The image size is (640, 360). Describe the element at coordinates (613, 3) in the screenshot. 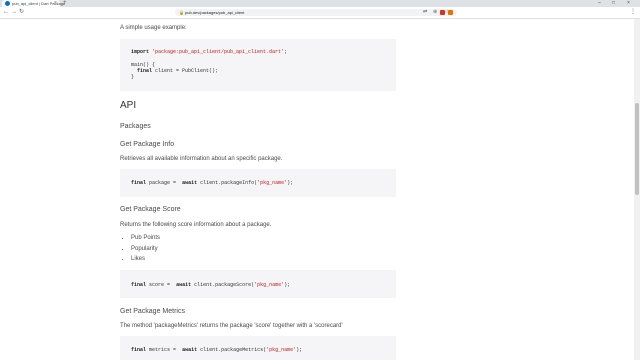

I see `maximize-icon: □` at that location.